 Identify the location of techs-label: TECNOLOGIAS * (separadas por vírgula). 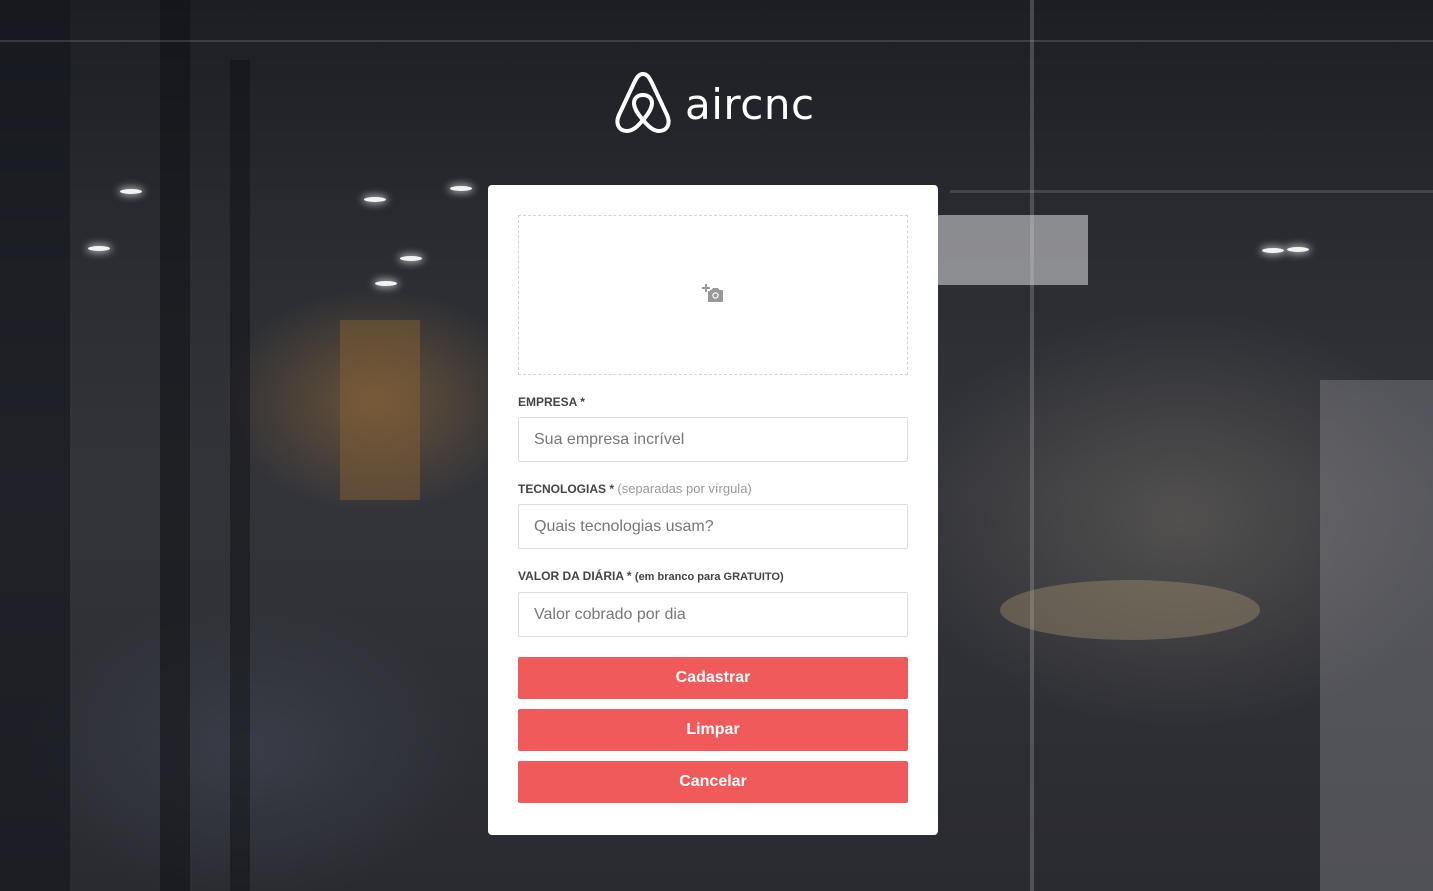
(635, 489).